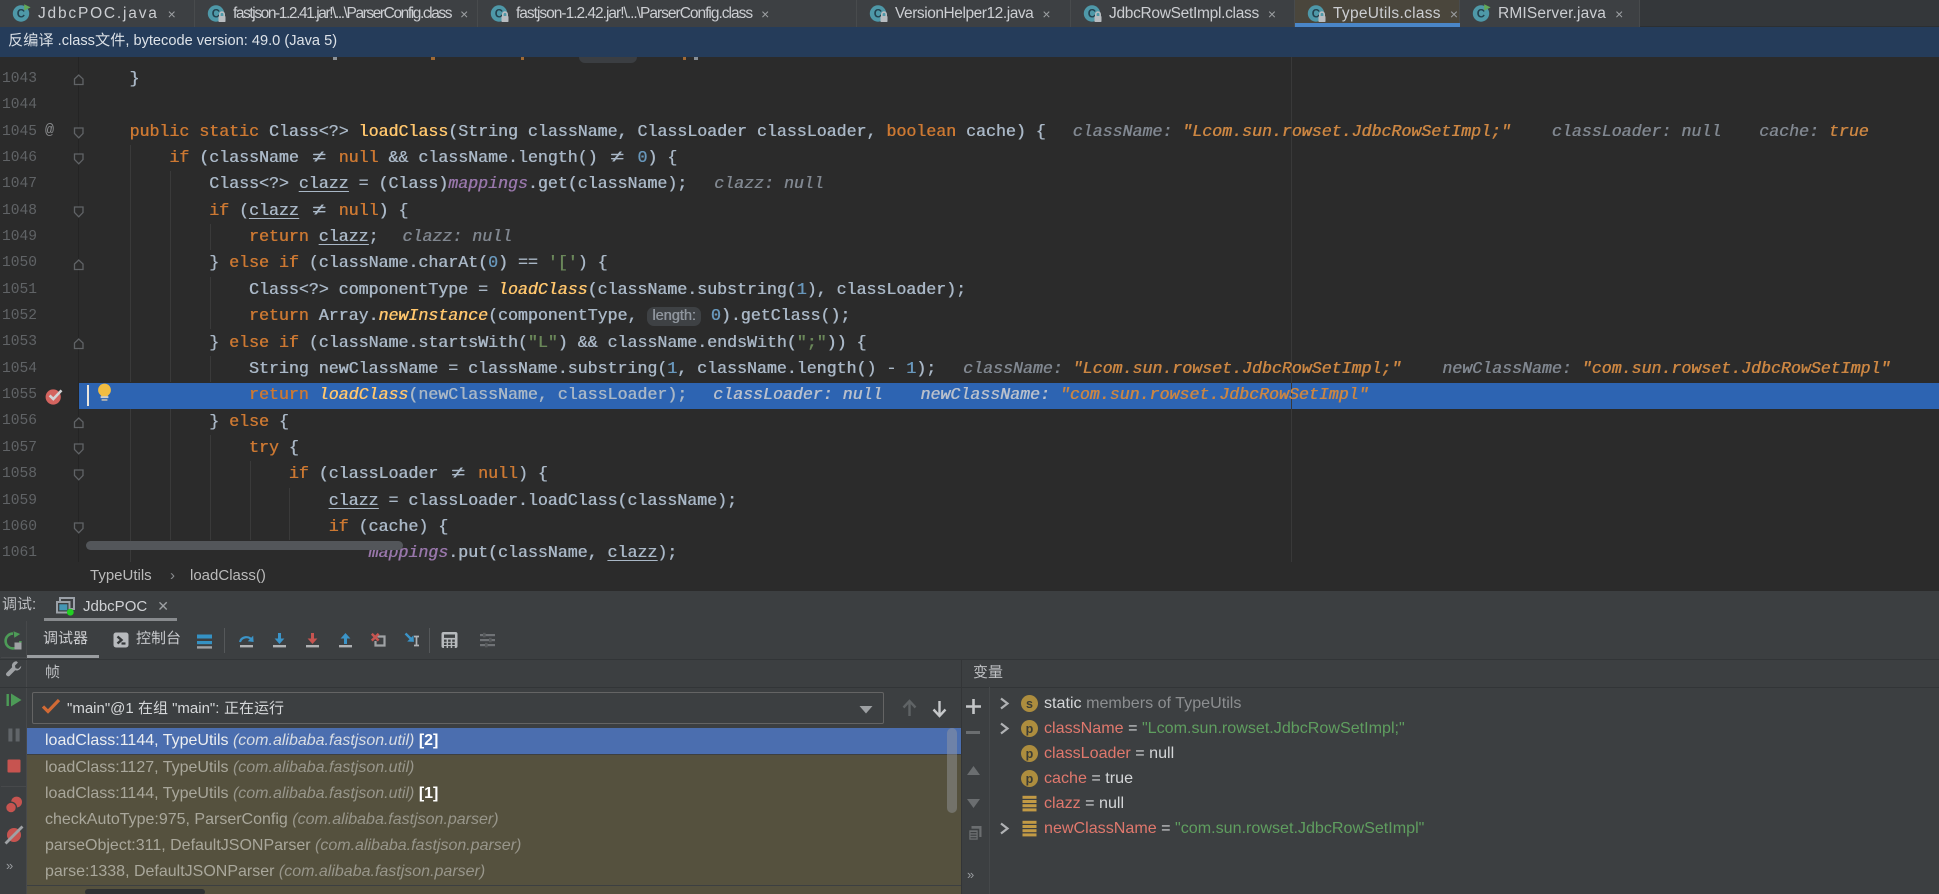  I want to click on svg-text: s, so click(1029, 703).